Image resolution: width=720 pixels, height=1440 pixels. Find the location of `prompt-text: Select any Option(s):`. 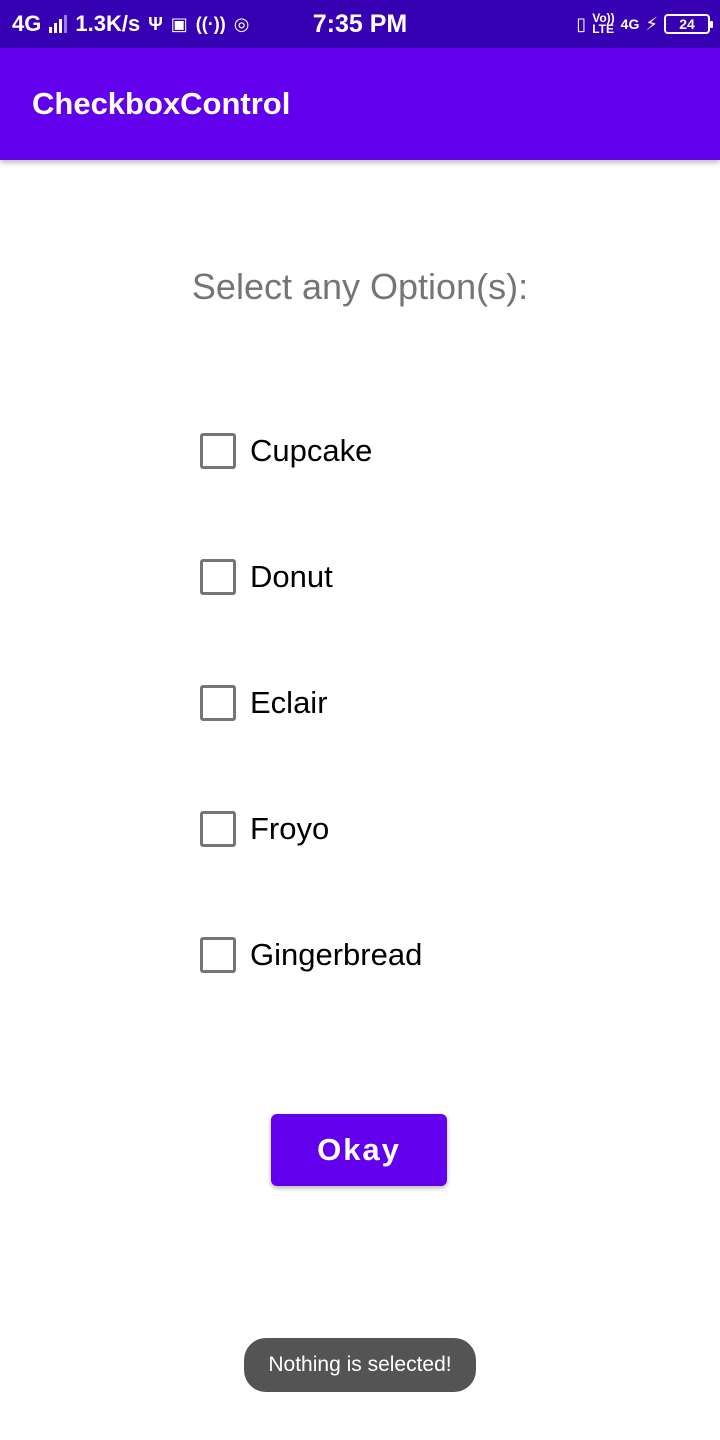

prompt-text: Select any Option(s): is located at coordinates (360, 286).